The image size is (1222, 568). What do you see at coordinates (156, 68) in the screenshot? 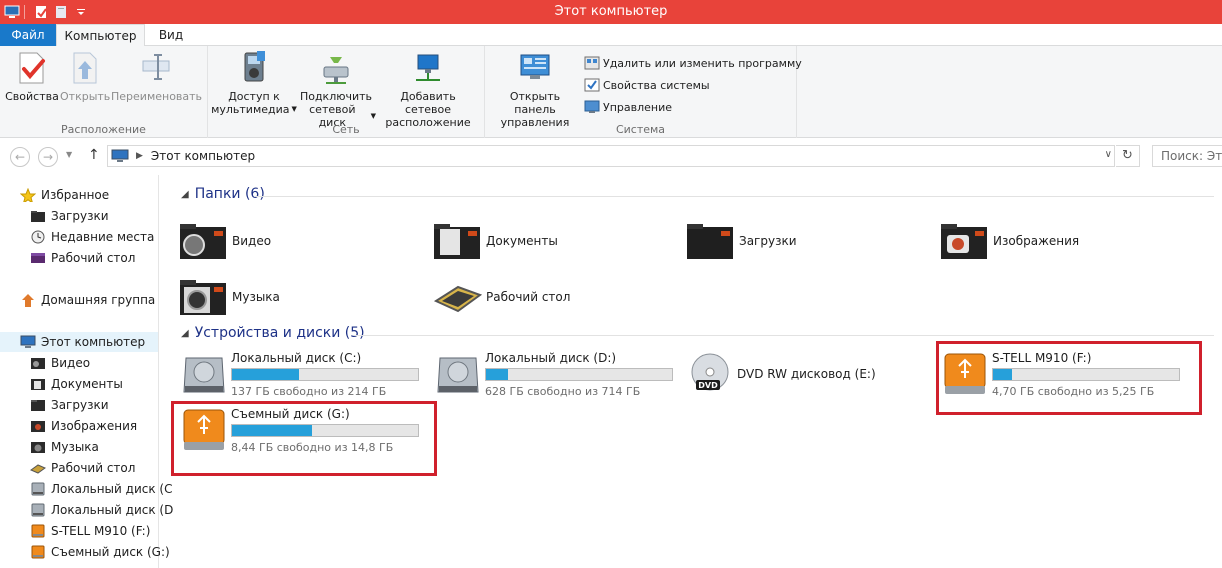
I see `rename-icon` at bounding box center [156, 68].